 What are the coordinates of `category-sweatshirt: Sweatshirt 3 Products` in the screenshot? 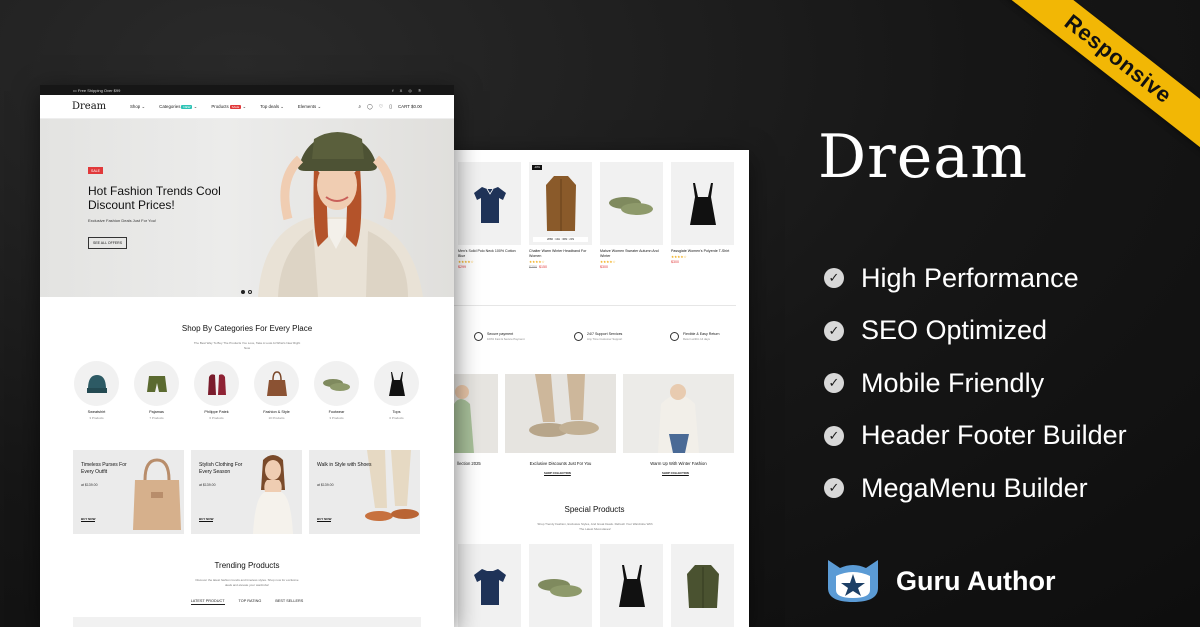 It's located at (96, 390).